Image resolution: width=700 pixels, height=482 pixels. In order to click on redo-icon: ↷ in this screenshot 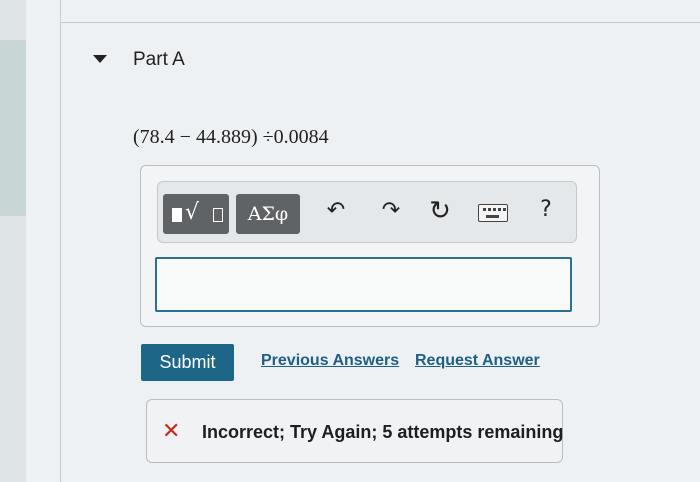, I will do `click(391, 210)`.